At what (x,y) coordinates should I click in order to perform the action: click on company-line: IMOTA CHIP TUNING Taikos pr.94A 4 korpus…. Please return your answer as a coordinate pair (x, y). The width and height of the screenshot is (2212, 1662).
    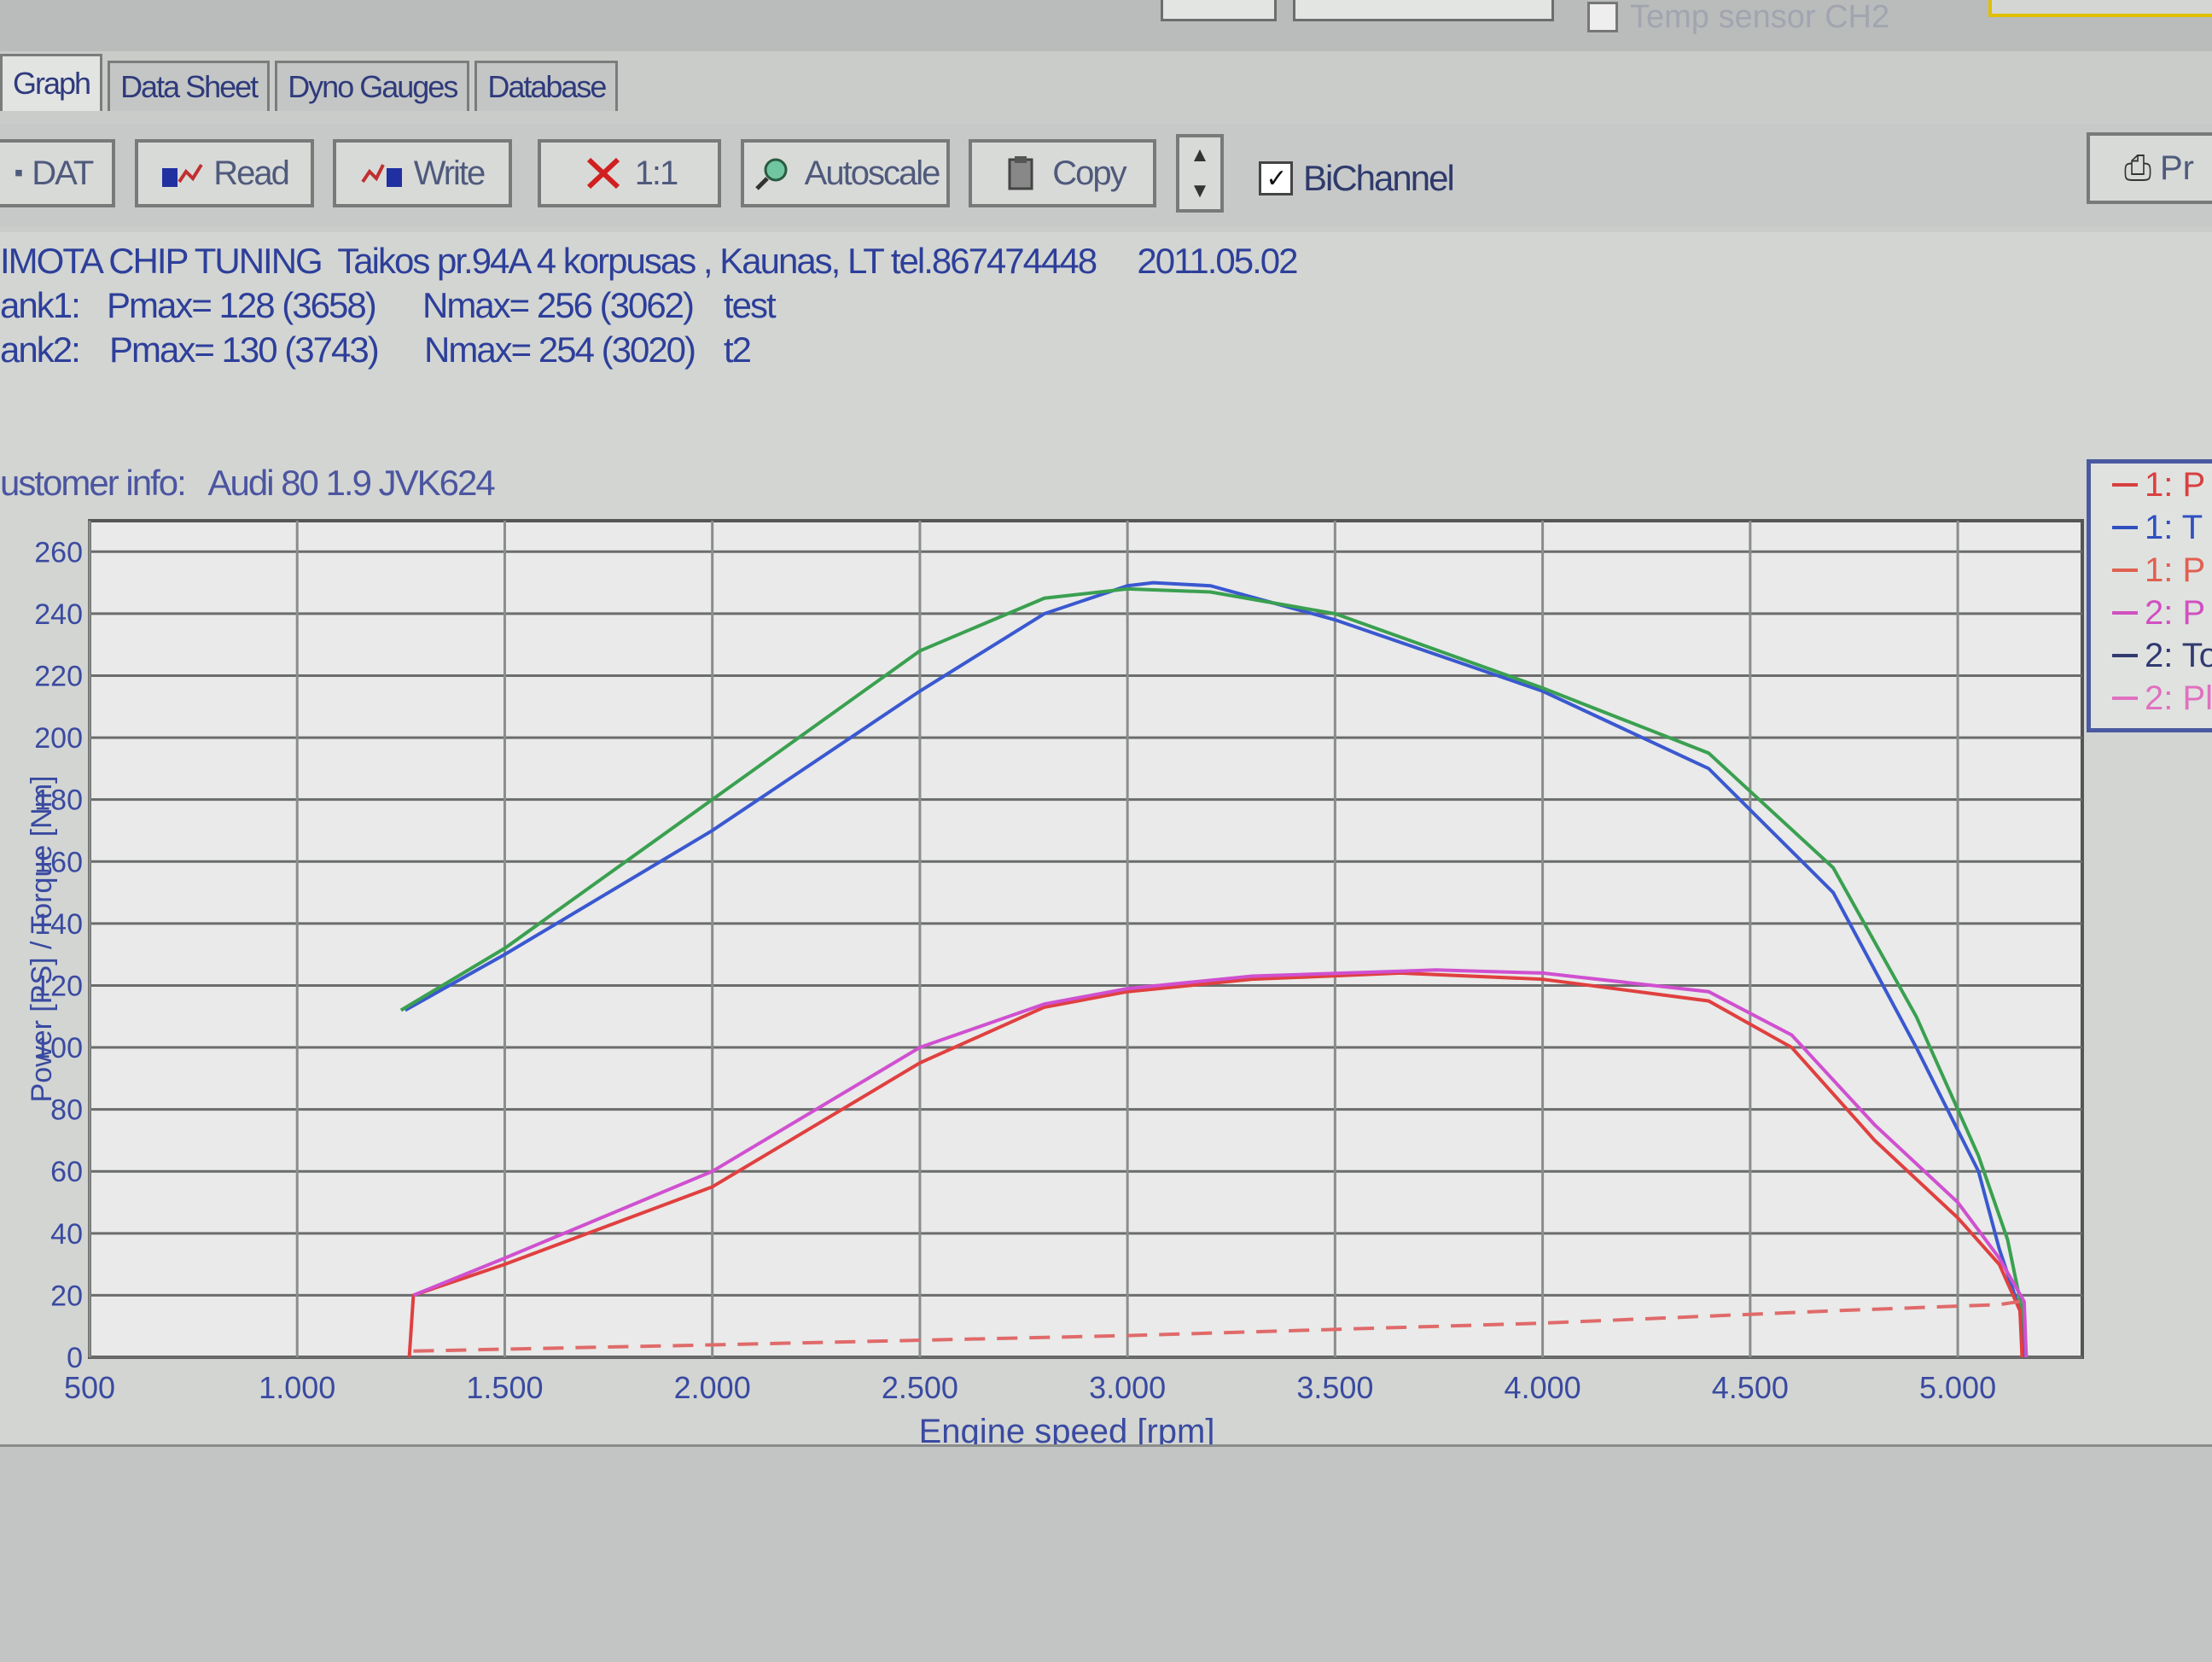
    Looking at the image, I should click on (649, 261).